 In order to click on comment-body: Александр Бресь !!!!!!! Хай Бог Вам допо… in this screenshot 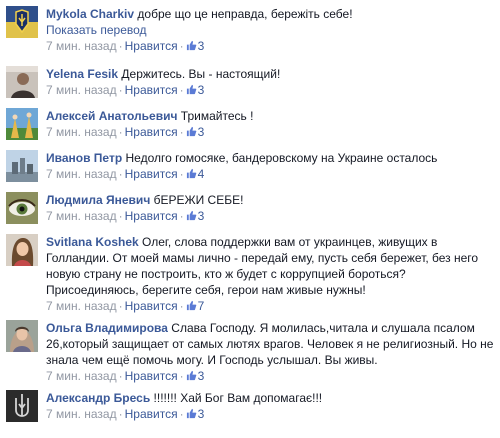, I will do `click(271, 406)`.